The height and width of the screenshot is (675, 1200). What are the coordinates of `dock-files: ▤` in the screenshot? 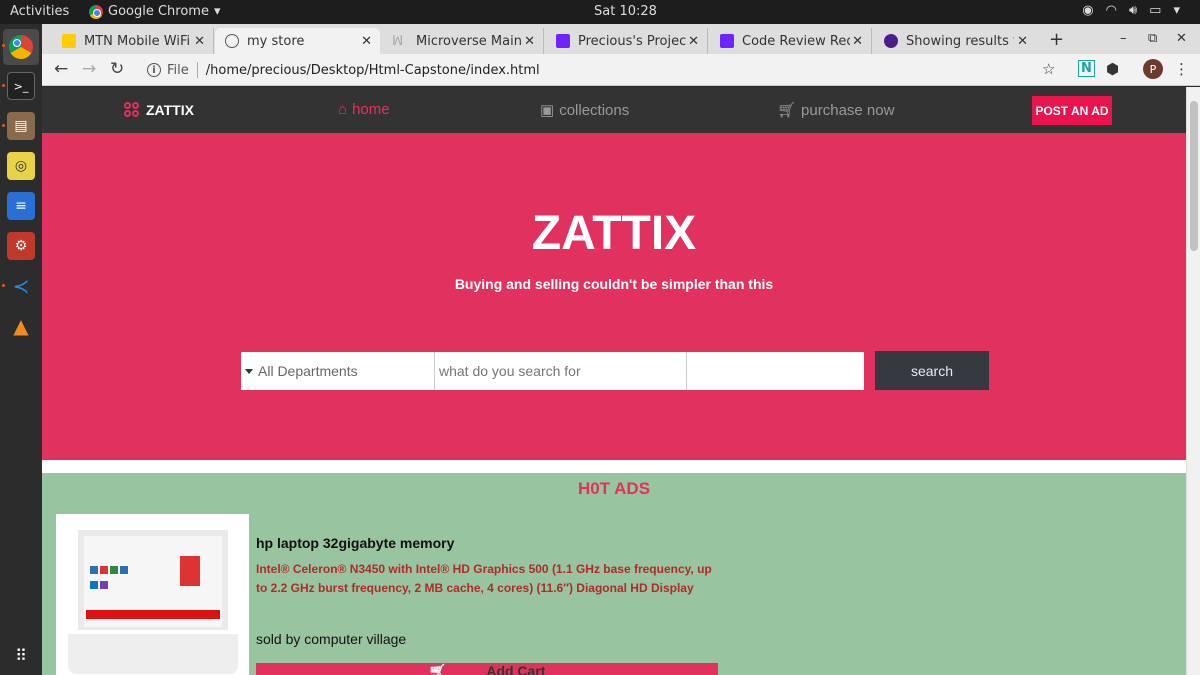 It's located at (21, 126).